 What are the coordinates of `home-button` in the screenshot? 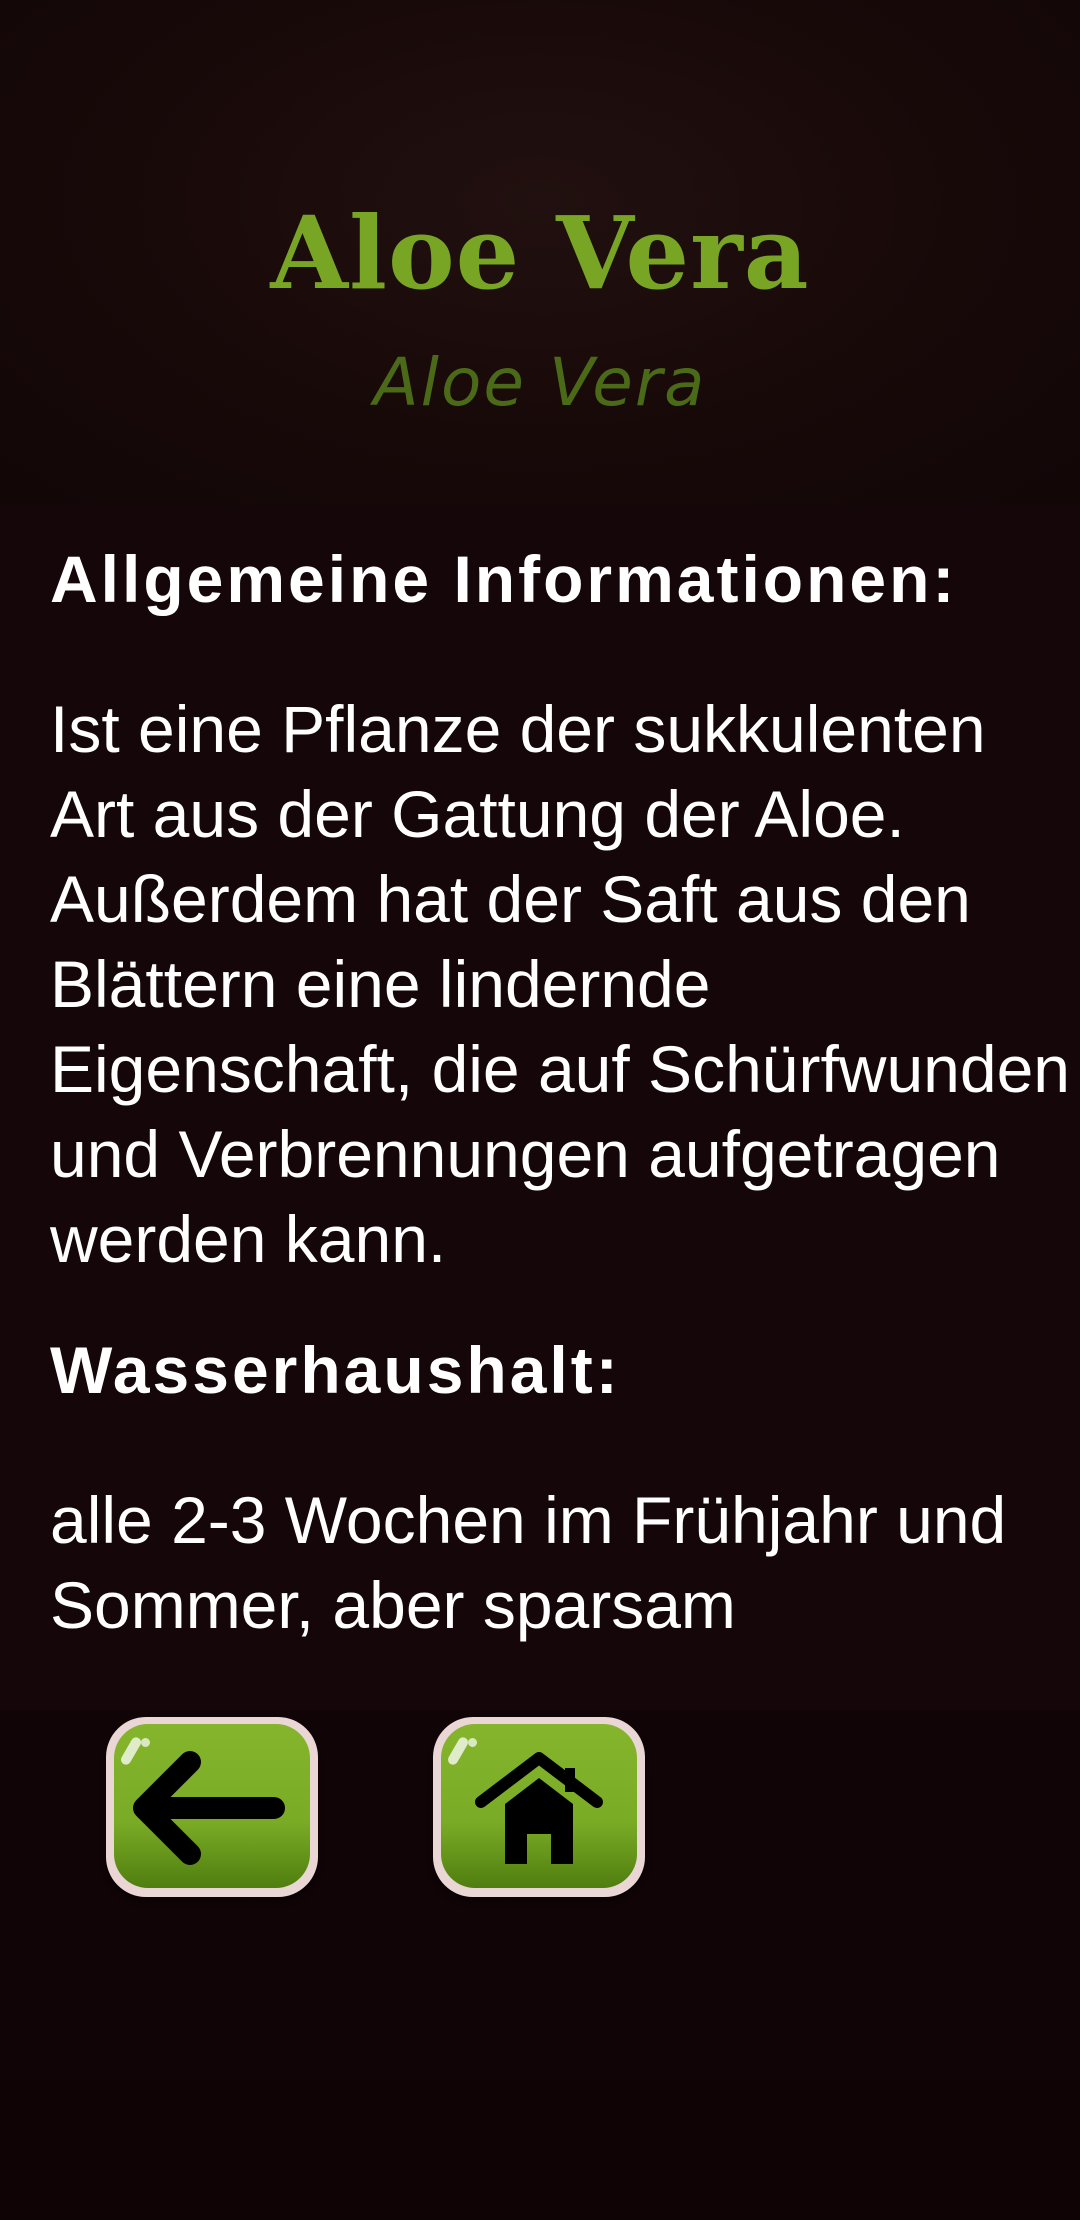 It's located at (539, 1807).